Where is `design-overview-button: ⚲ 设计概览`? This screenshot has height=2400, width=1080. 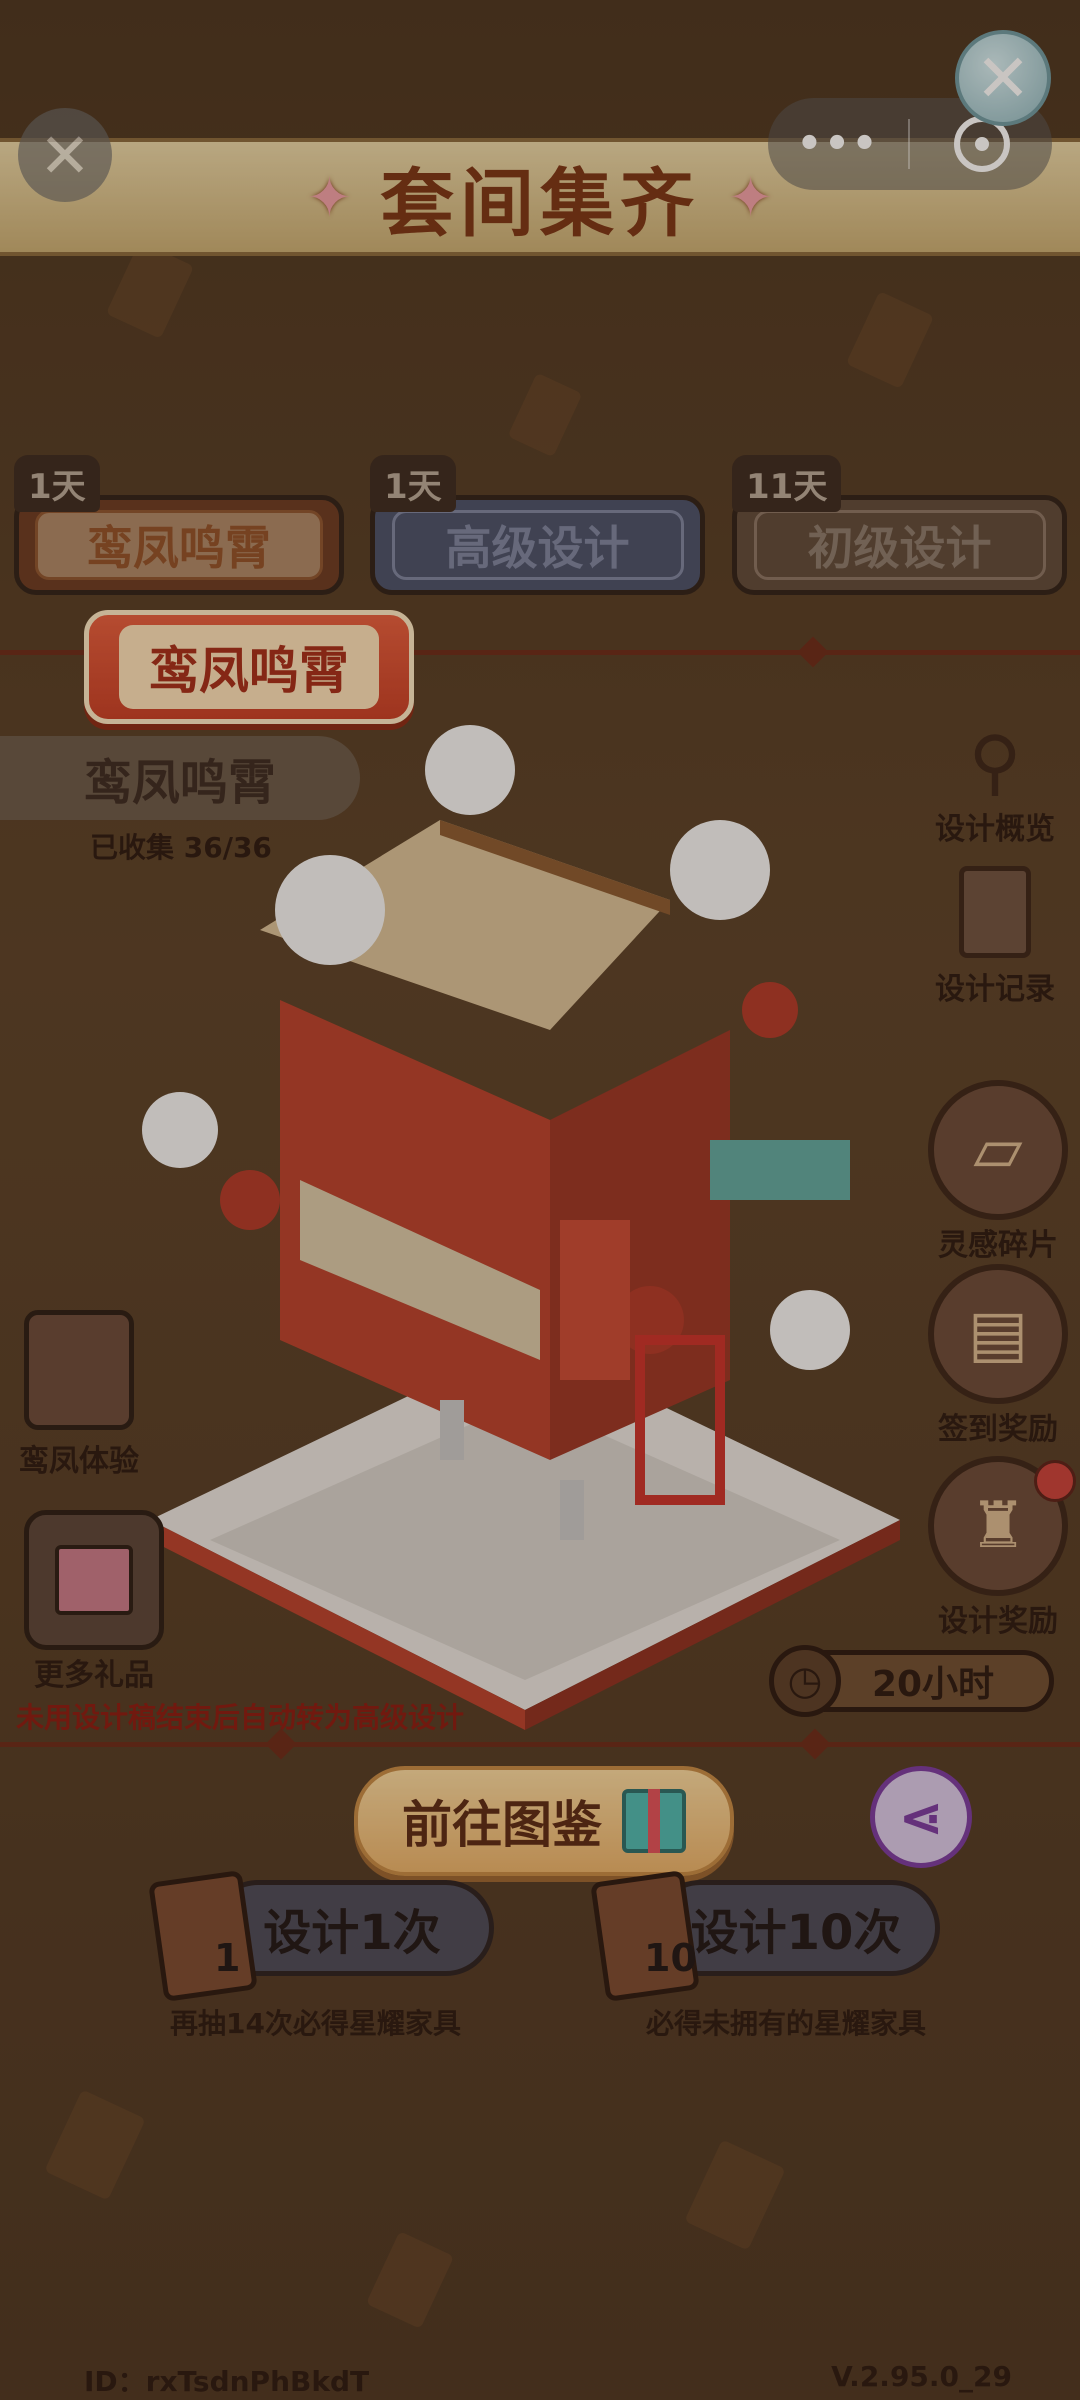 design-overview-button: ⚲ 设计概览 is located at coordinates (995, 784).